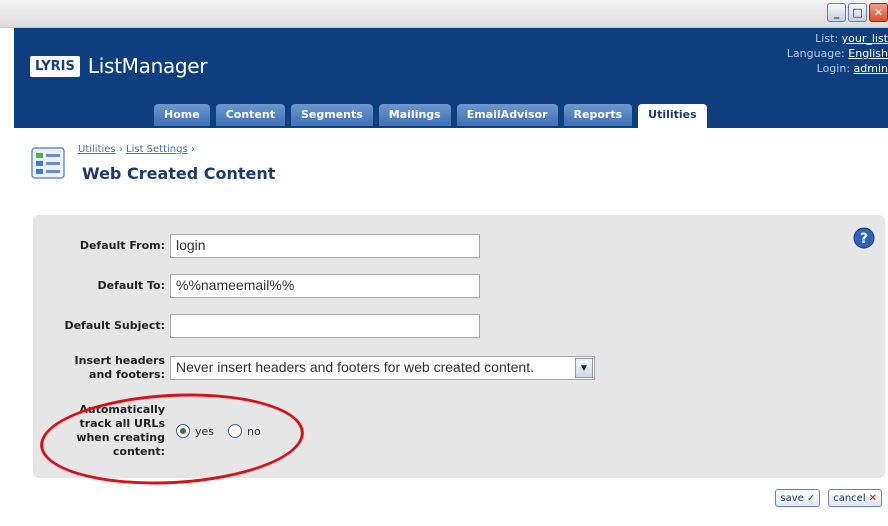  I want to click on save-label: save, so click(792, 498).